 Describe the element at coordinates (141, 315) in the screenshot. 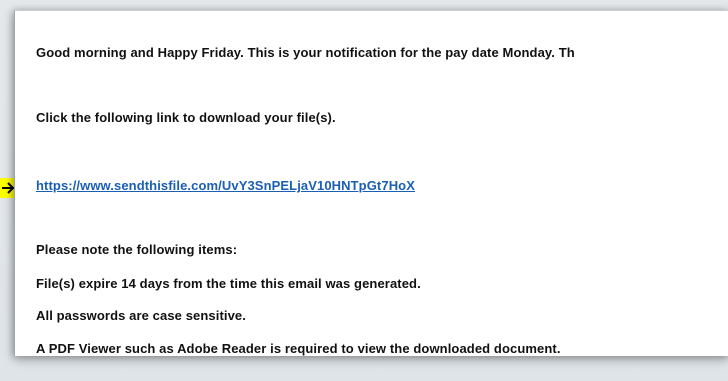

I see `note-passwords: All passwords are case sensitive.` at that location.